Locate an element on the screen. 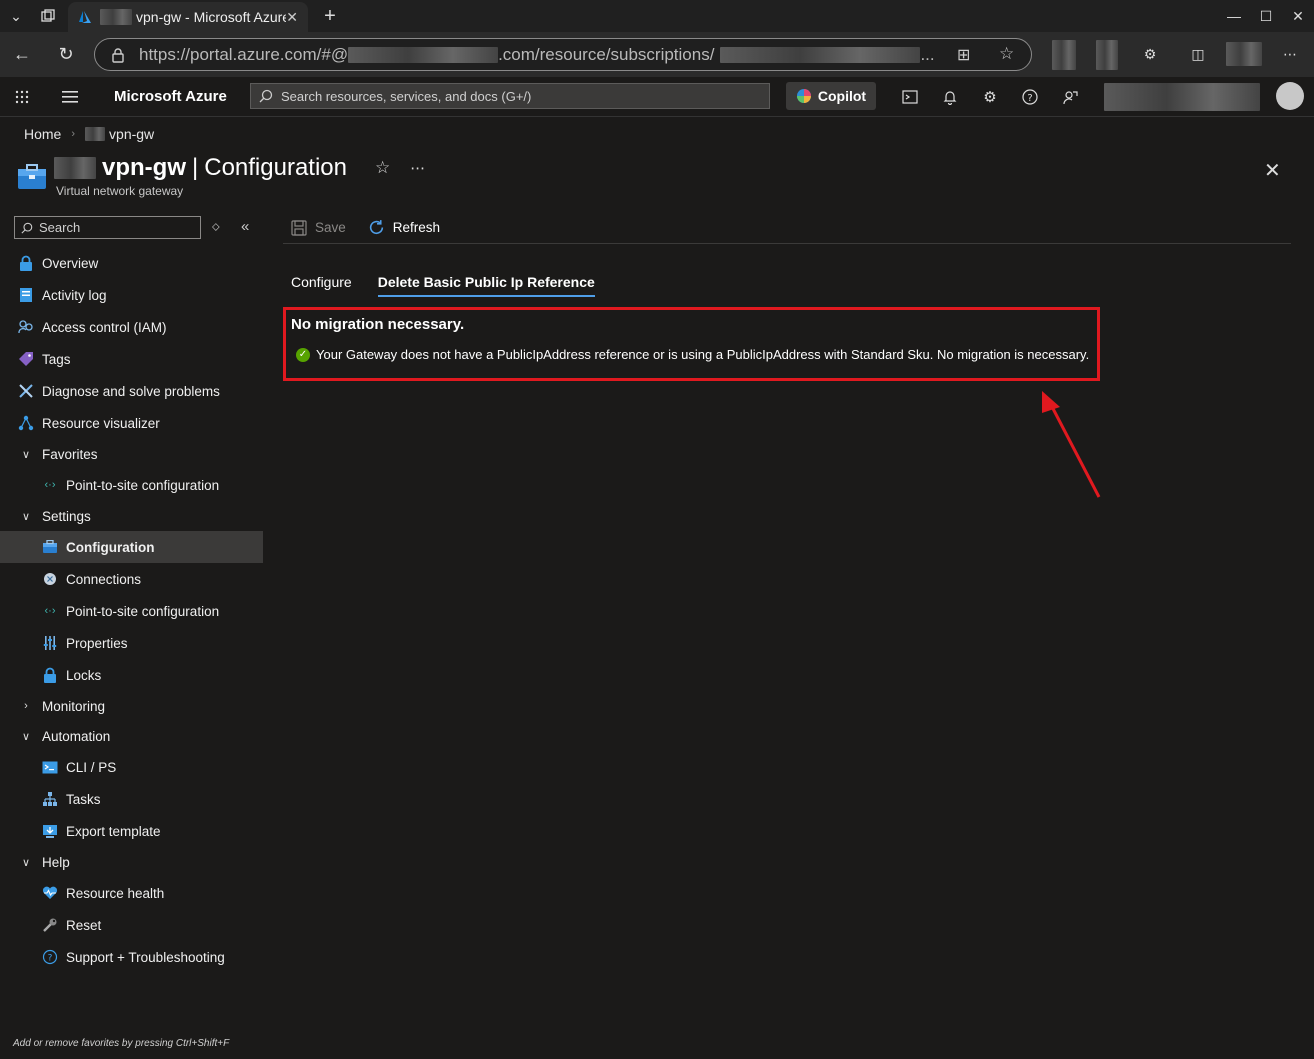  sidebar-item-access-control: Access control (IAM) is located at coordinates (131, 327).